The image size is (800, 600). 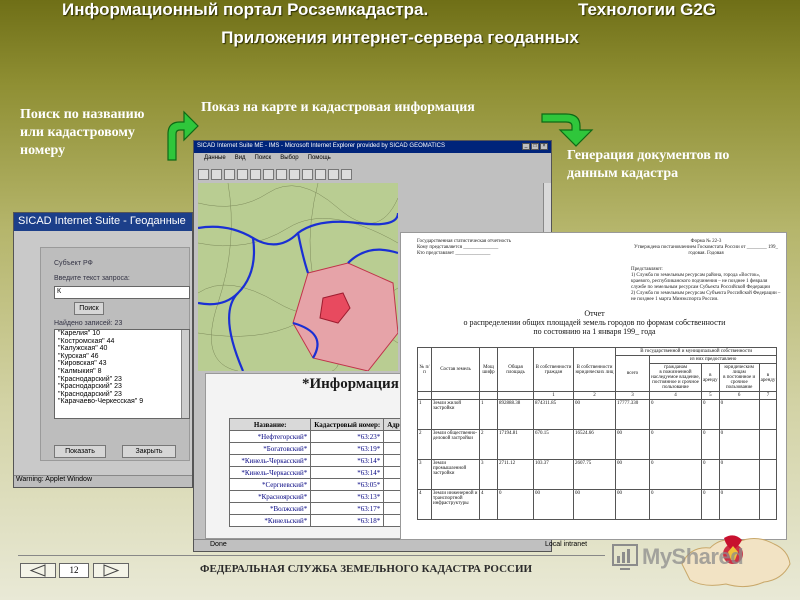 I want to click on column-number, so click(x=455, y=395).